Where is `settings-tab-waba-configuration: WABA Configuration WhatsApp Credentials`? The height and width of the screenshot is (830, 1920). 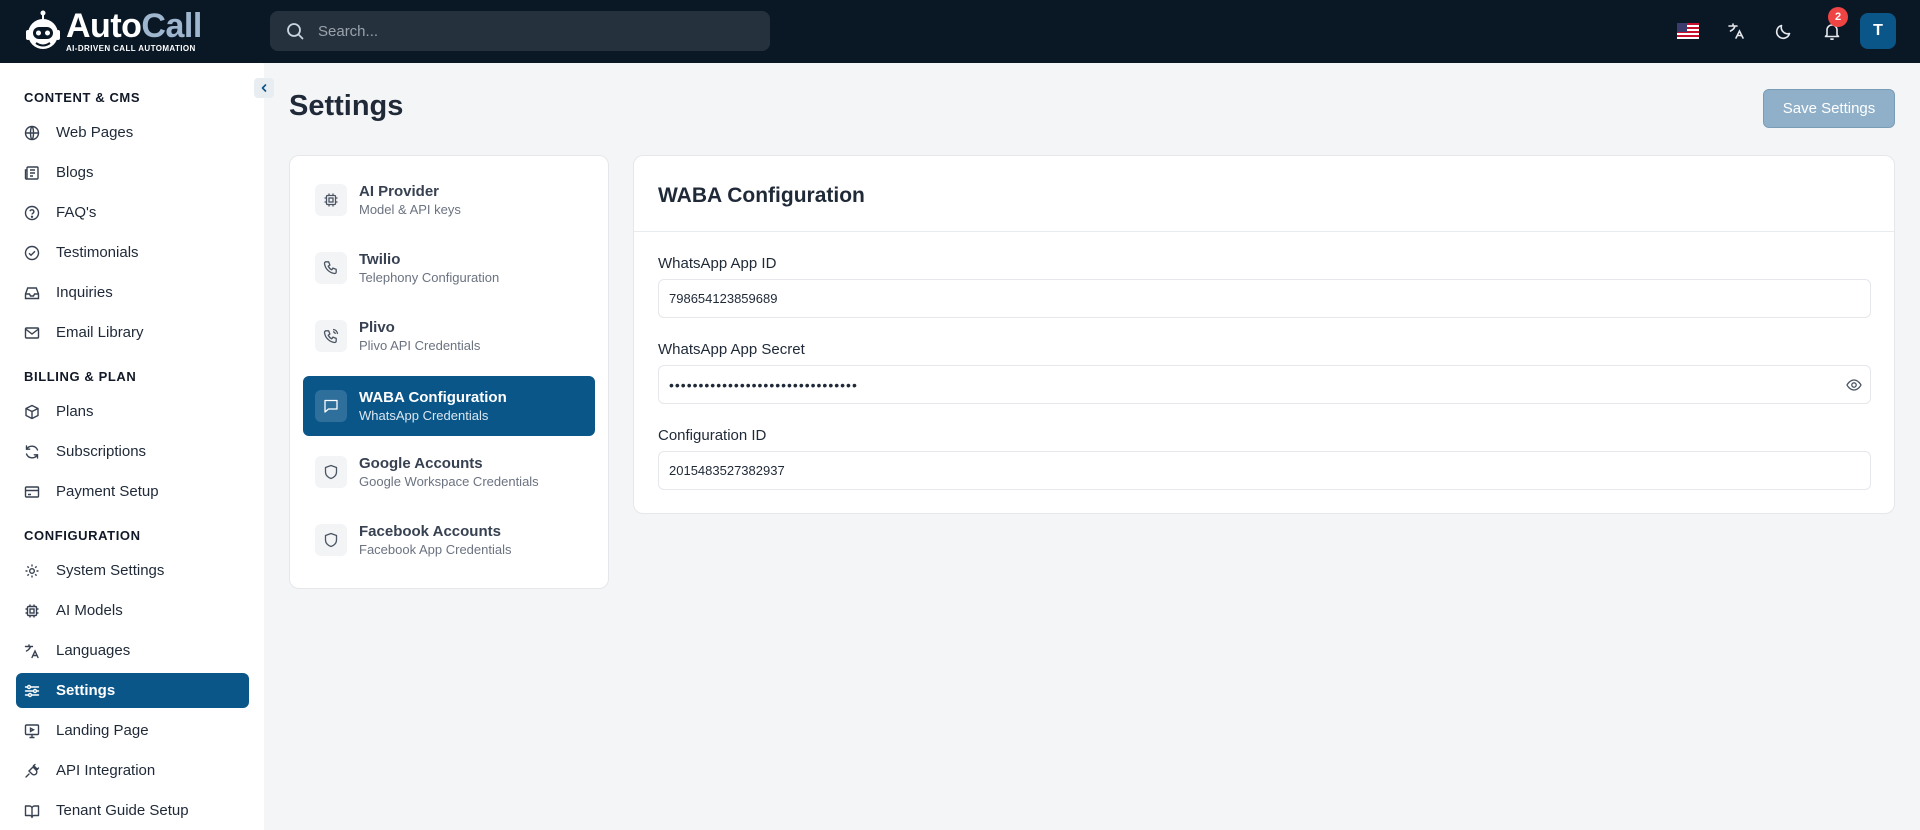
settings-tab-waba-configuration: WABA Configuration WhatsApp Credentials is located at coordinates (449, 406).